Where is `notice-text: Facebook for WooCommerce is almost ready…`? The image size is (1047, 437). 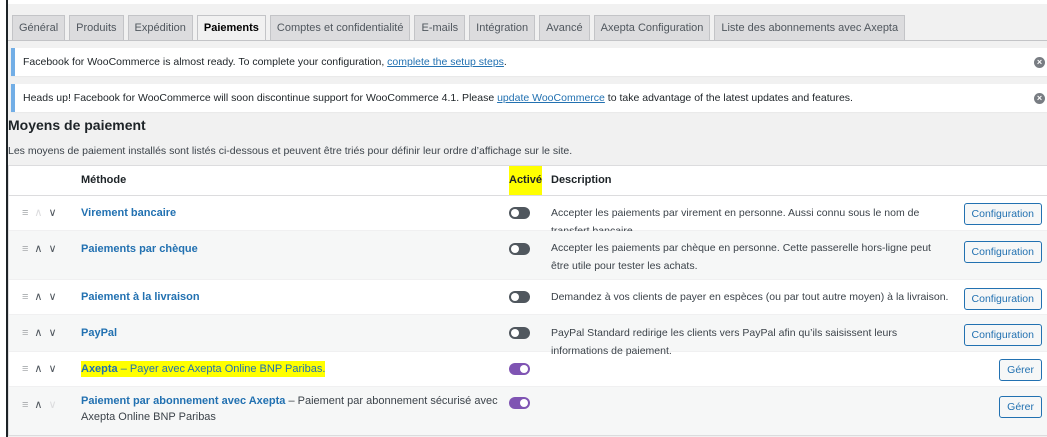 notice-text: Facebook for WooCommerce is almost ready… is located at coordinates (265, 62).